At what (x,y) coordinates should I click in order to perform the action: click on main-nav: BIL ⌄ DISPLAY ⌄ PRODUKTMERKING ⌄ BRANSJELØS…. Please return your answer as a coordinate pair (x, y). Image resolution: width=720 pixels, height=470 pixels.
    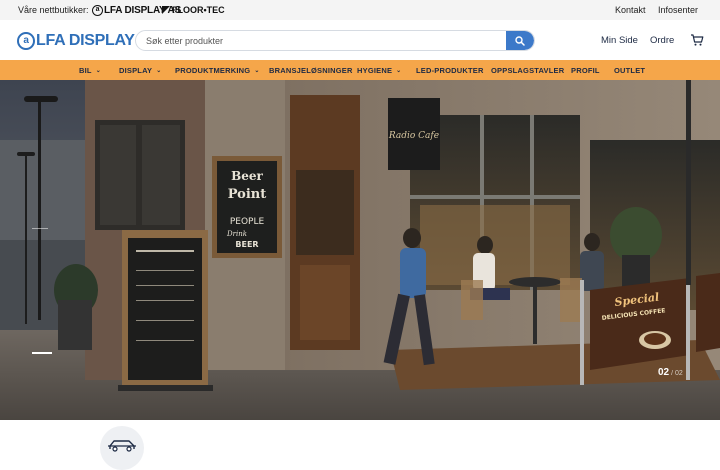
    Looking at the image, I should click on (360, 70).